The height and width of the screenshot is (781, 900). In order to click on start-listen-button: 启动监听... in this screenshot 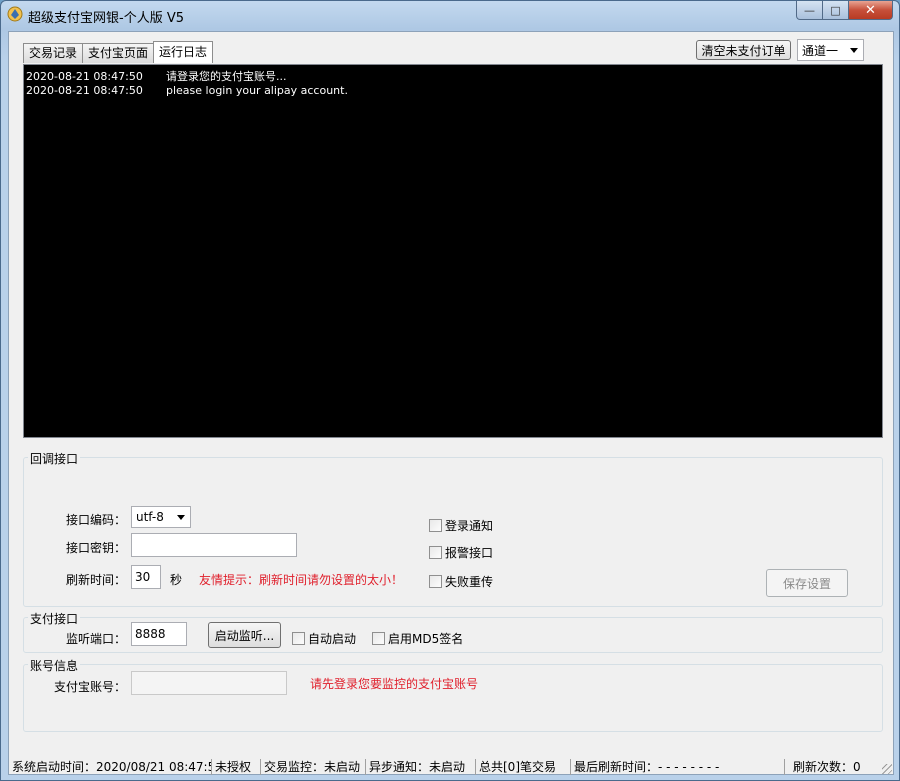, I will do `click(244, 635)`.